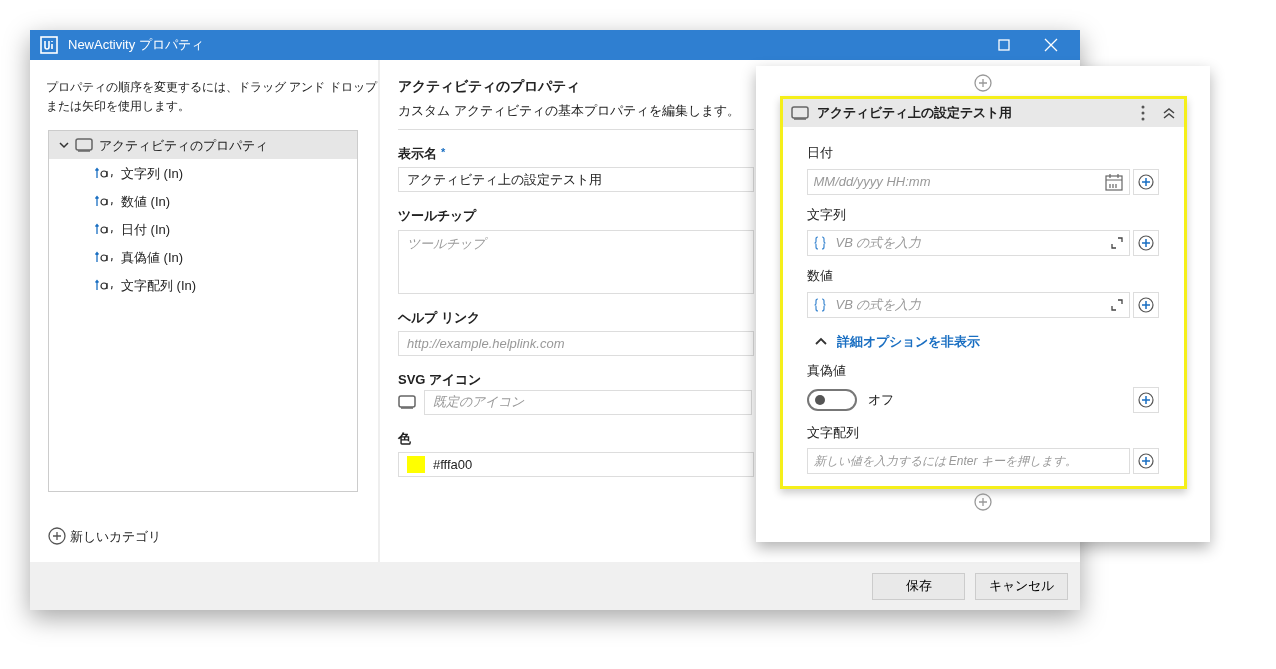  Describe the element at coordinates (404, 438) in the screenshot. I see `field-label: 色` at that location.